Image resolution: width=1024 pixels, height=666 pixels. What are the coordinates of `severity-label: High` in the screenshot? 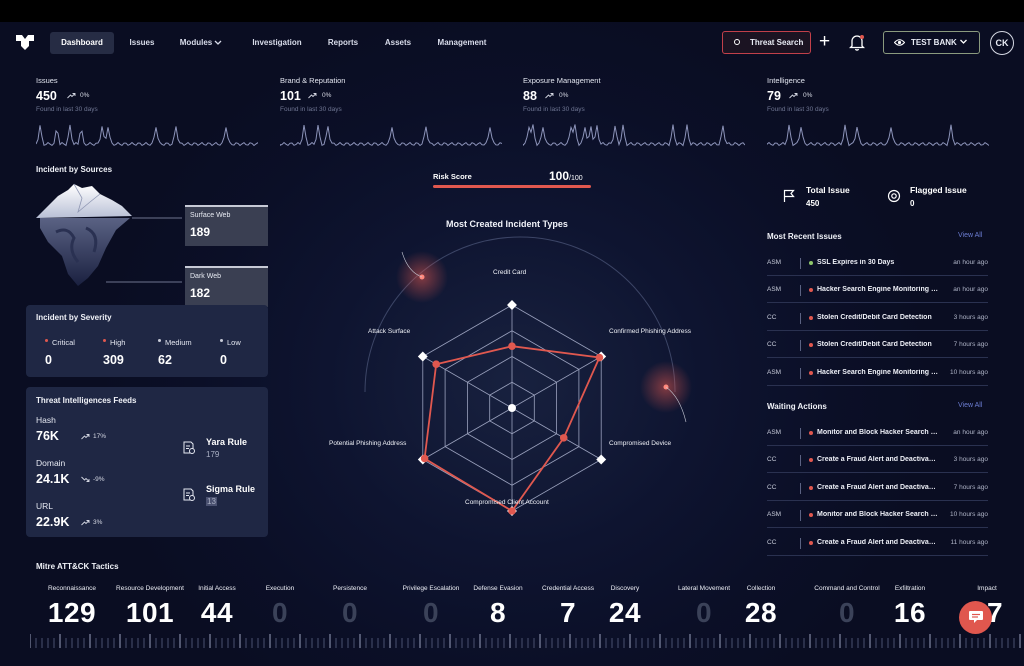 It's located at (114, 342).